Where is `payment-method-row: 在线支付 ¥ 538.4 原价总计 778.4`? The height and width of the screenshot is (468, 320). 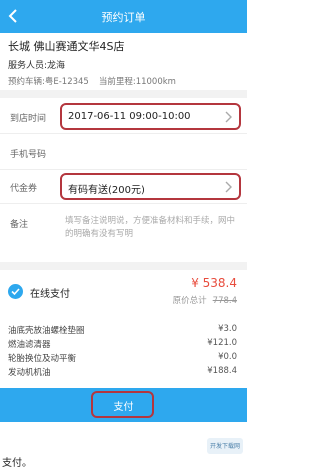
payment-method-row: 在线支付 ¥ 538.4 原价总计 778.4 is located at coordinates (123, 296).